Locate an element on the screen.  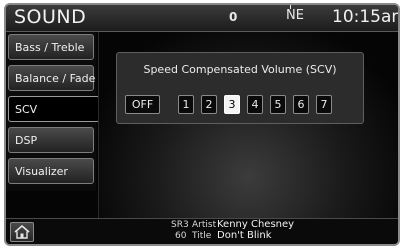
scv-option-3: 3 is located at coordinates (232, 104).